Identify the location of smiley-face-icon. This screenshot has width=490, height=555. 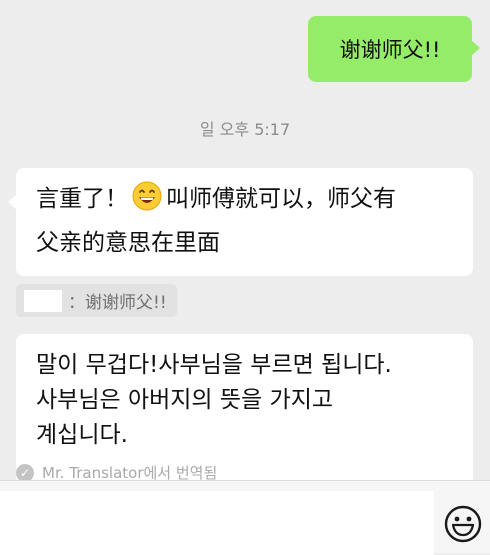
(463, 524).